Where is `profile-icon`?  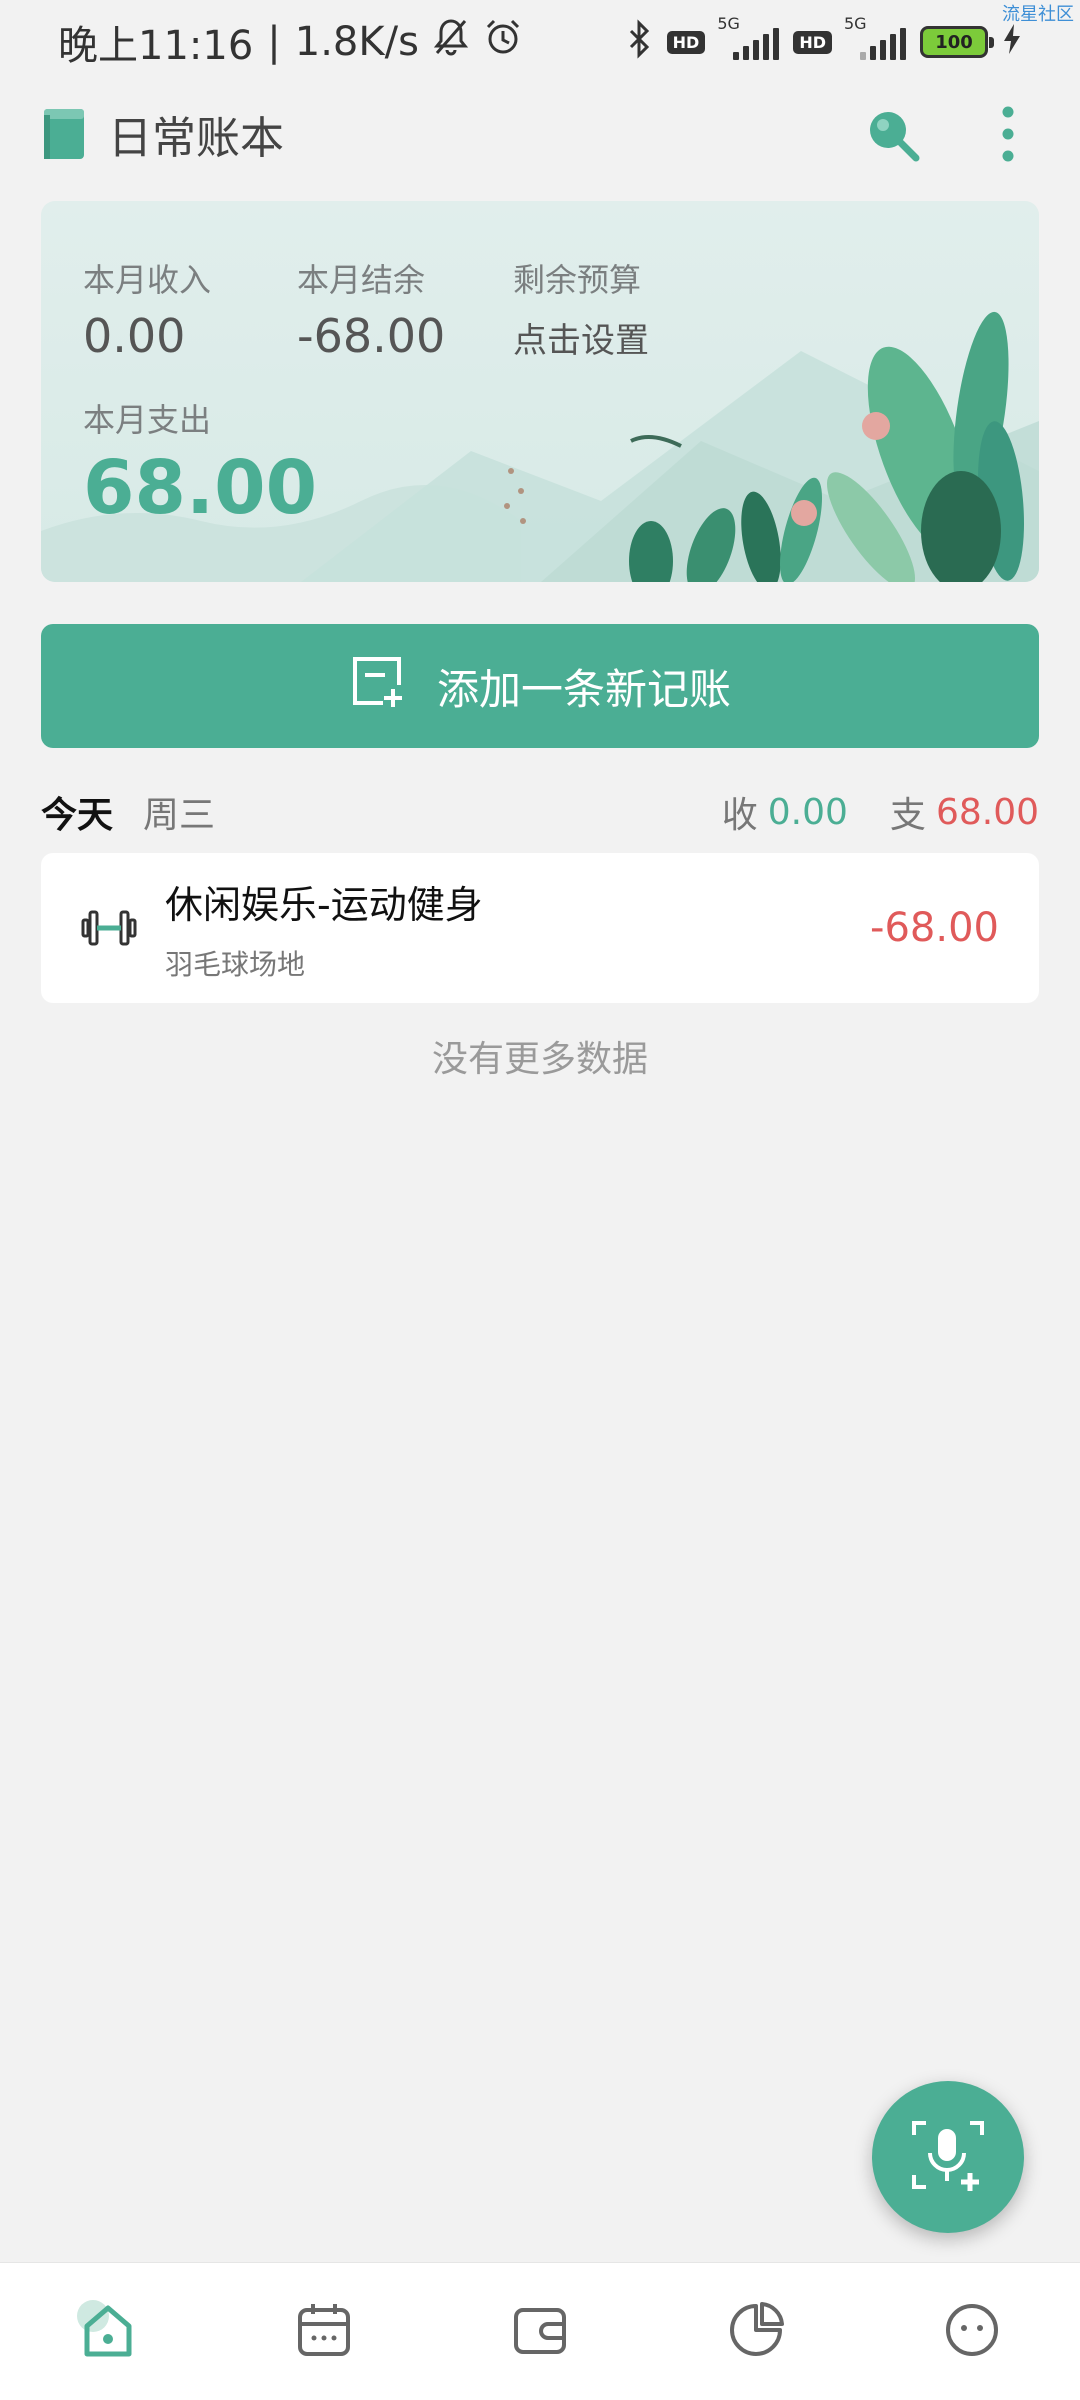 profile-icon is located at coordinates (972, 2332).